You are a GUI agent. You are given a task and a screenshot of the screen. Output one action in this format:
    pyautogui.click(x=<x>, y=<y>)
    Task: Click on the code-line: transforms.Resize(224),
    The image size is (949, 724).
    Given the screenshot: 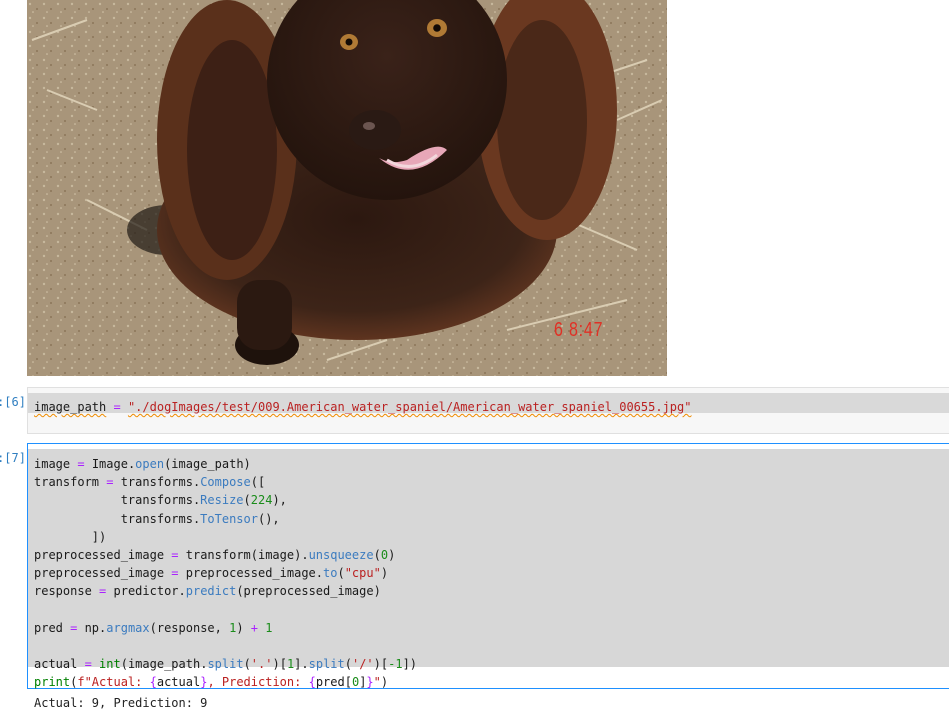 What is the action you would take?
    pyautogui.click(x=225, y=500)
    